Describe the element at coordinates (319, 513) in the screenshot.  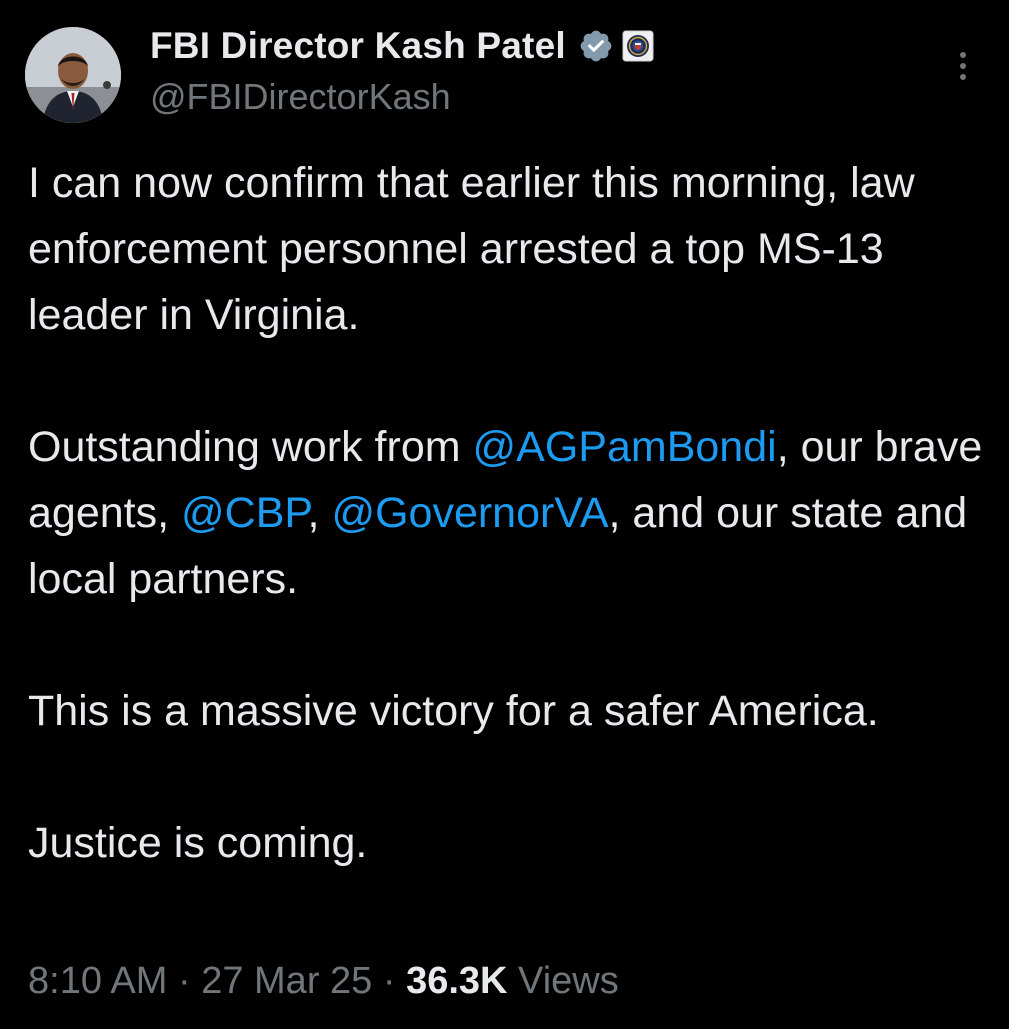
I see `tweet-text-segment: ,` at that location.